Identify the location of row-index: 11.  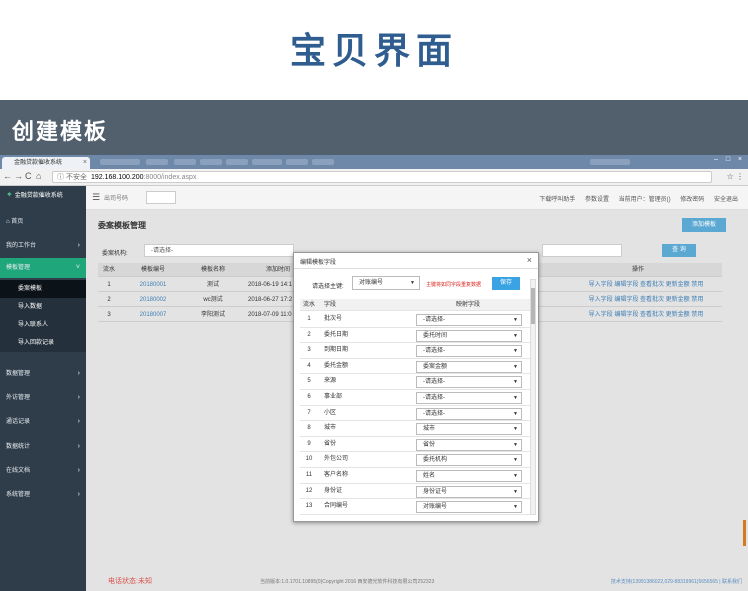
(309, 475).